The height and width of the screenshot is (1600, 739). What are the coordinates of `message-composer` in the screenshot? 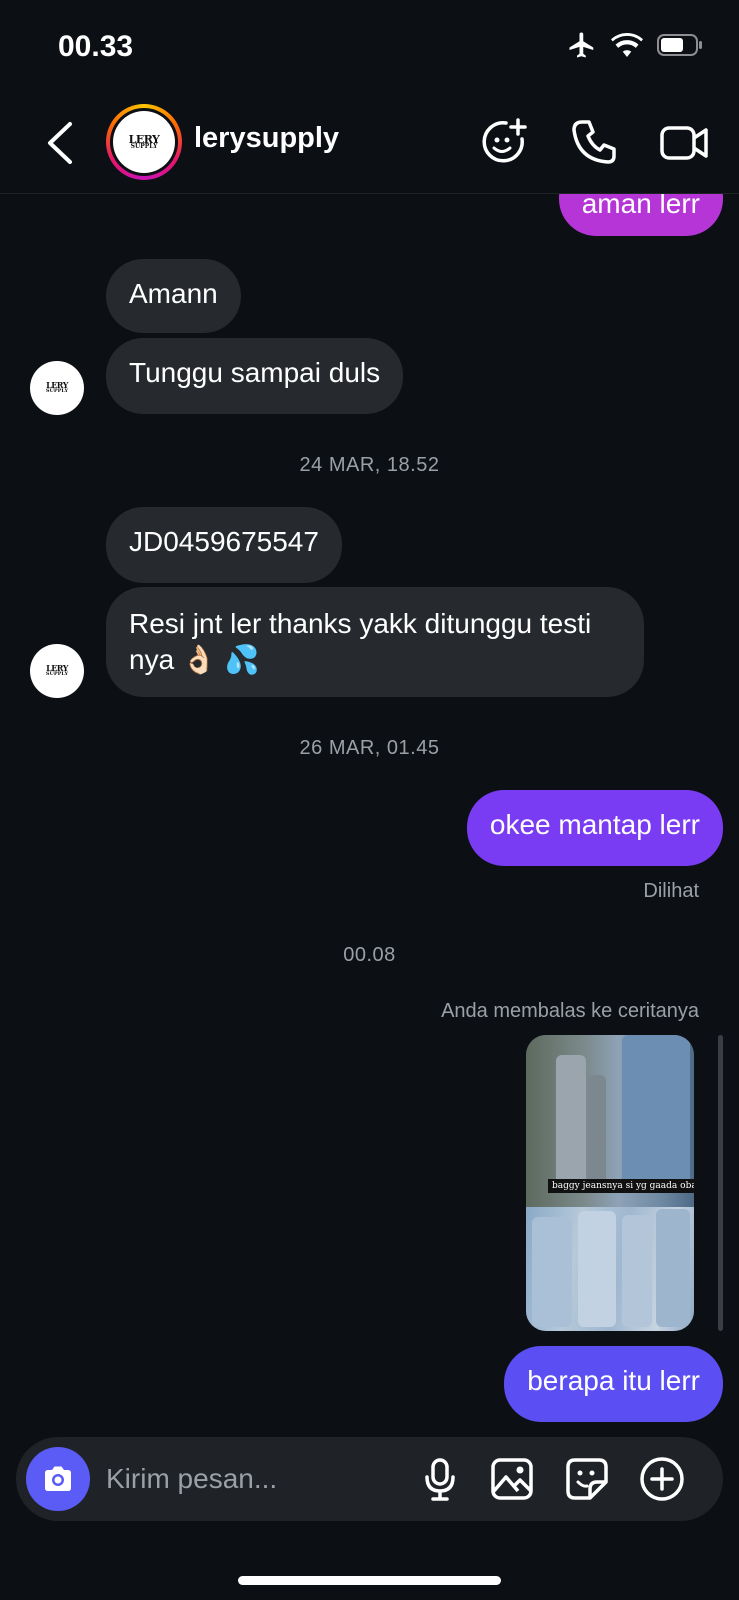 It's located at (369, 1479).